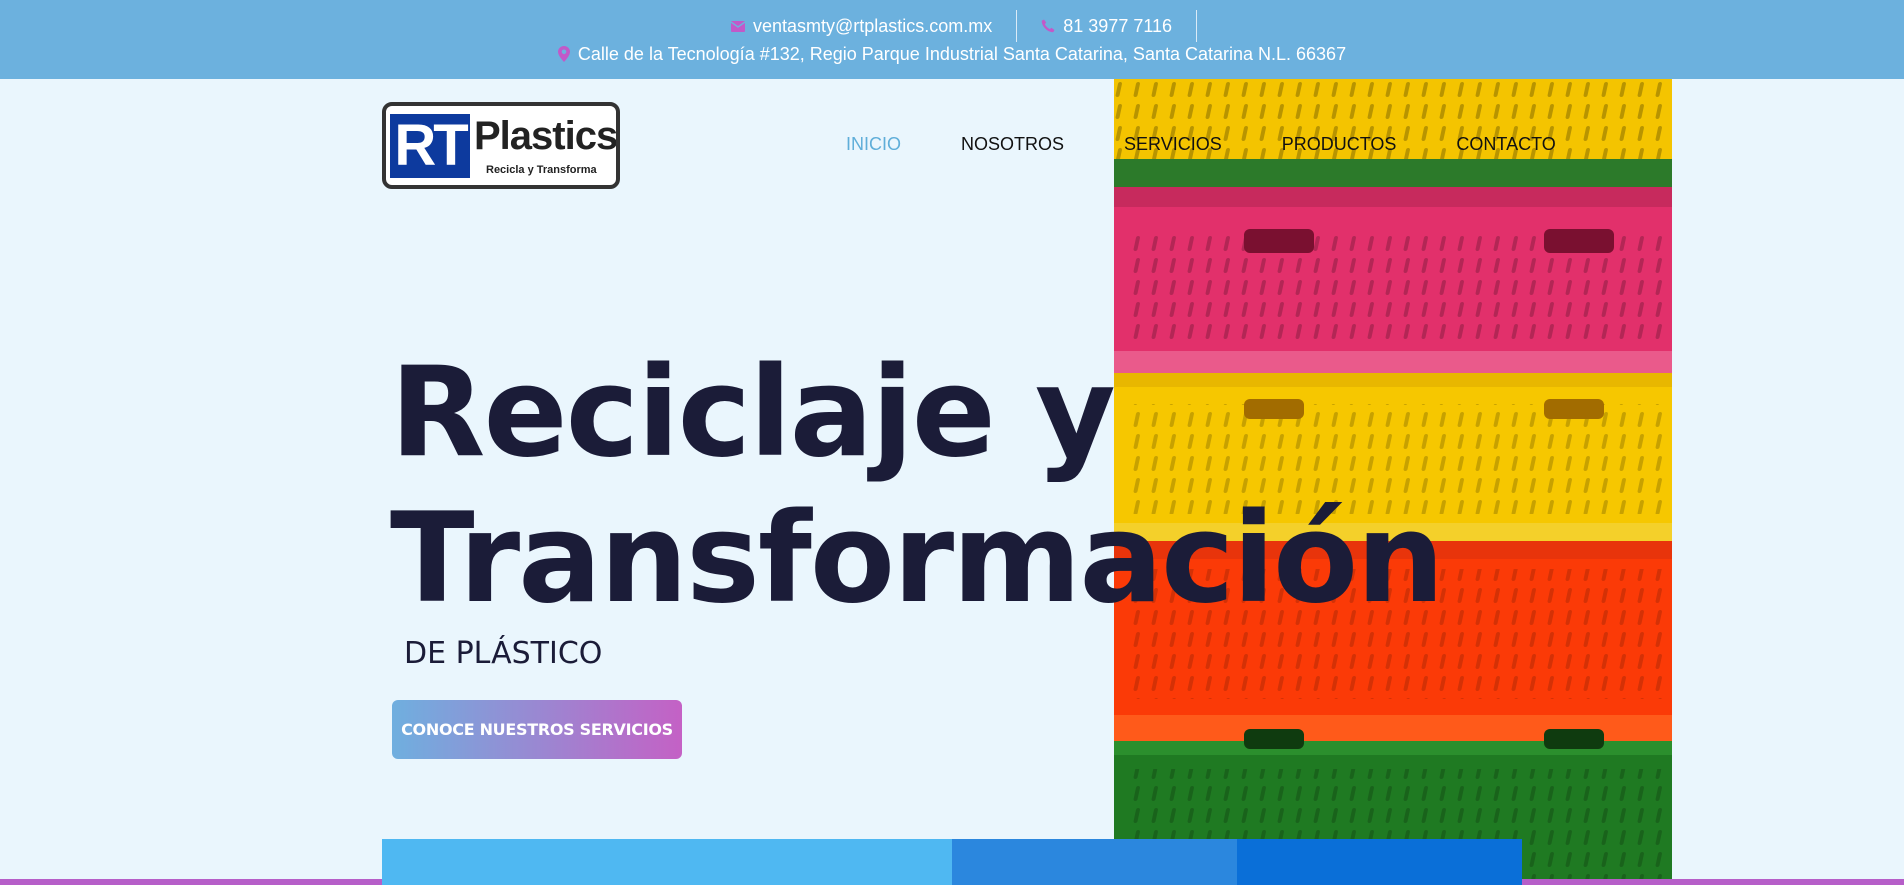 Image resolution: width=1904 pixels, height=885 pixels. What do you see at coordinates (917, 559) in the screenshot?
I see `hero-title-line2: Transformación` at bounding box center [917, 559].